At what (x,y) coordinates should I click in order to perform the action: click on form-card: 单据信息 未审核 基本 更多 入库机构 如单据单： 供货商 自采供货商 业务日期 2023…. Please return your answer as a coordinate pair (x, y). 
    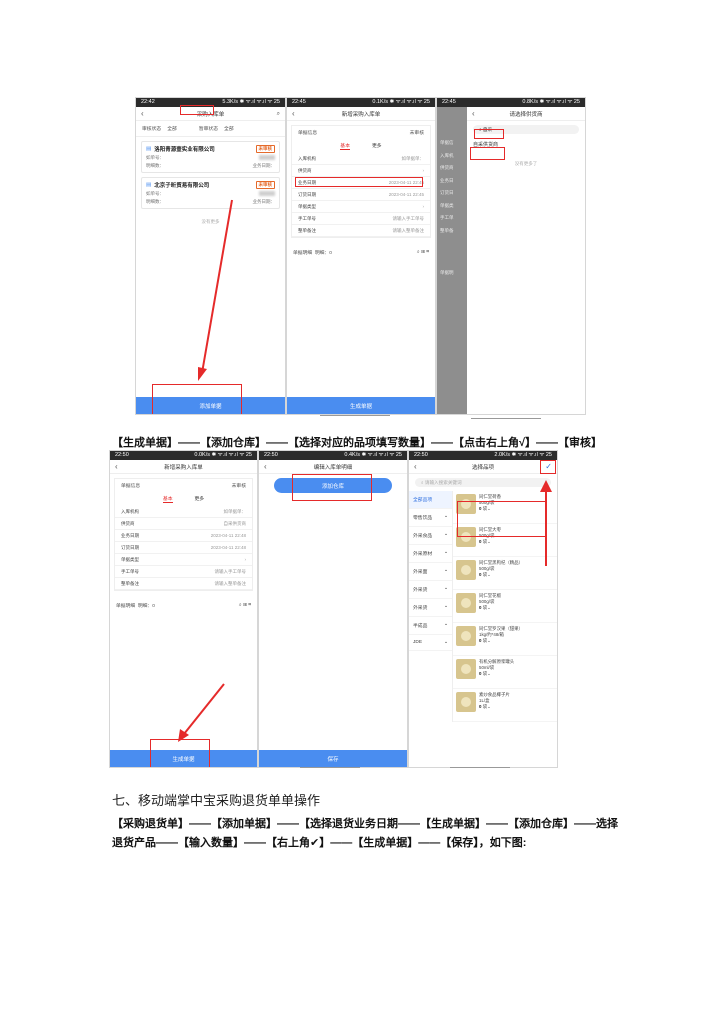
    Looking at the image, I should click on (183, 534).